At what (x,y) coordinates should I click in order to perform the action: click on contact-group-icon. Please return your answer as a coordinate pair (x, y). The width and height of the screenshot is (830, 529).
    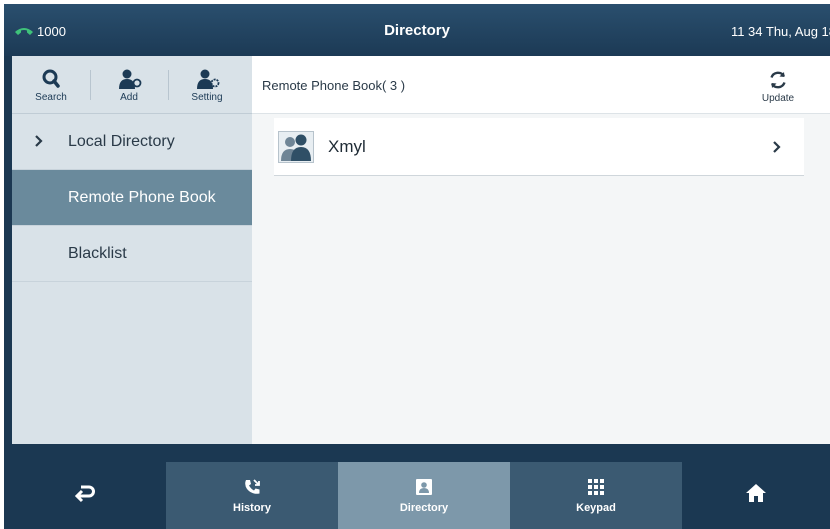
    Looking at the image, I should click on (296, 146).